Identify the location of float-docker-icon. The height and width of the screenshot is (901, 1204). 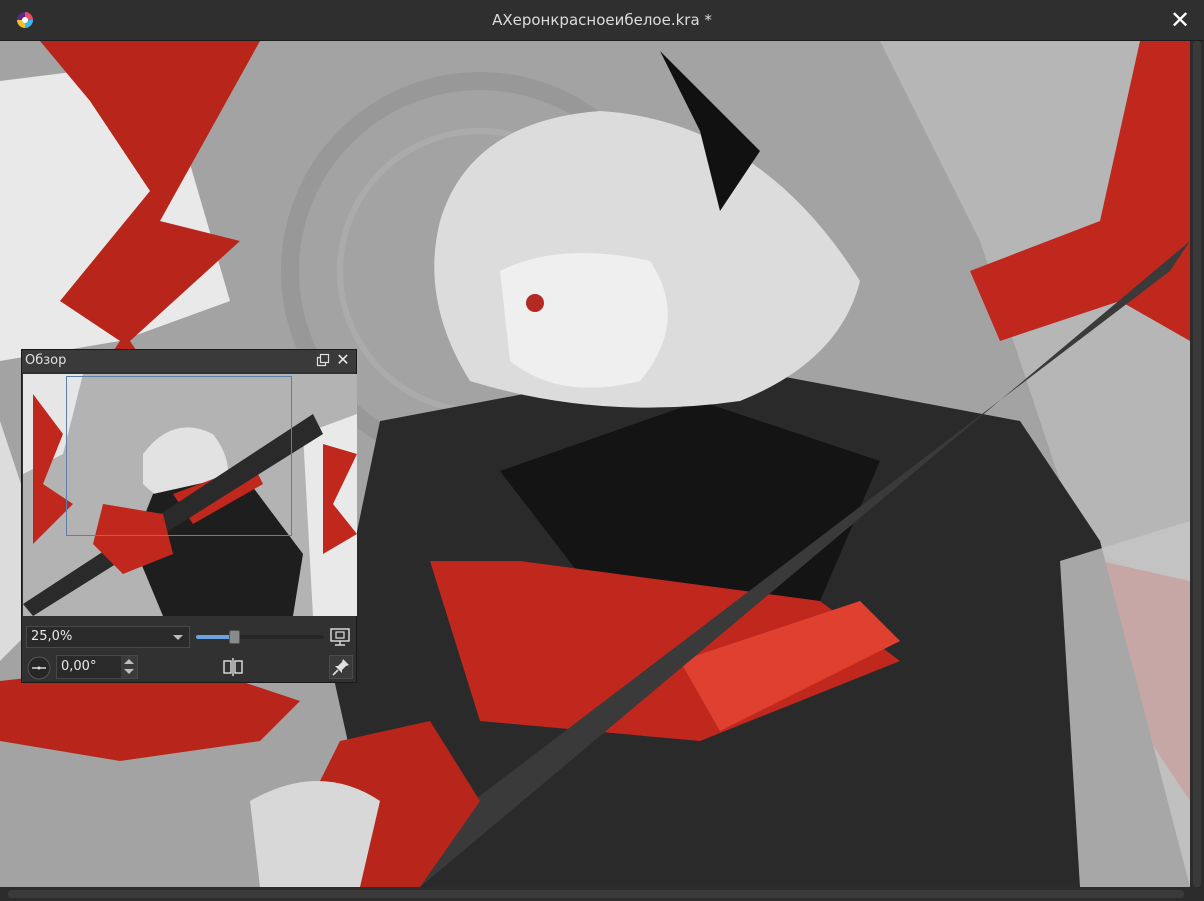
(323, 360).